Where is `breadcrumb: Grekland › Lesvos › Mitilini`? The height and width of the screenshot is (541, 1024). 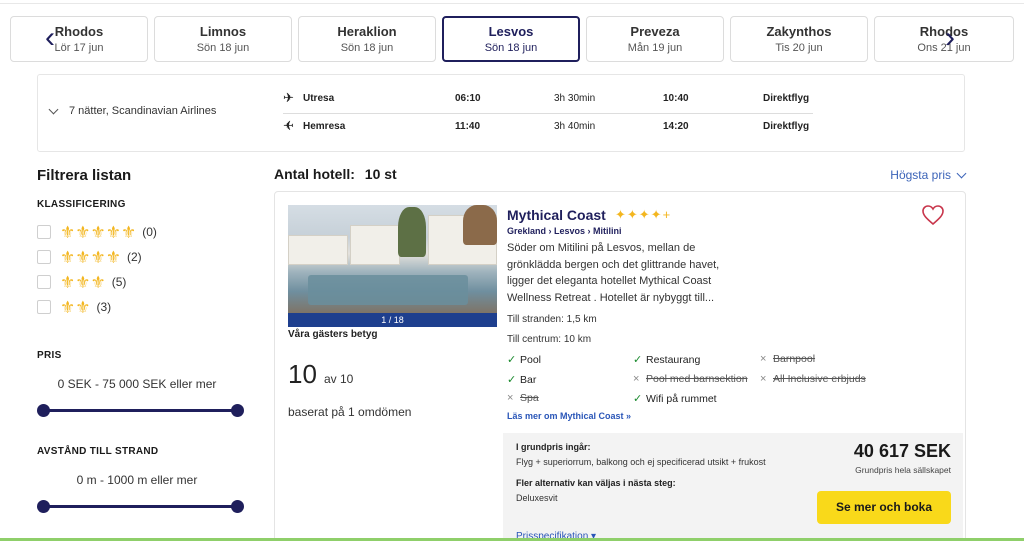 breadcrumb: Grekland › Lesvos › Mitilini is located at coordinates (564, 231).